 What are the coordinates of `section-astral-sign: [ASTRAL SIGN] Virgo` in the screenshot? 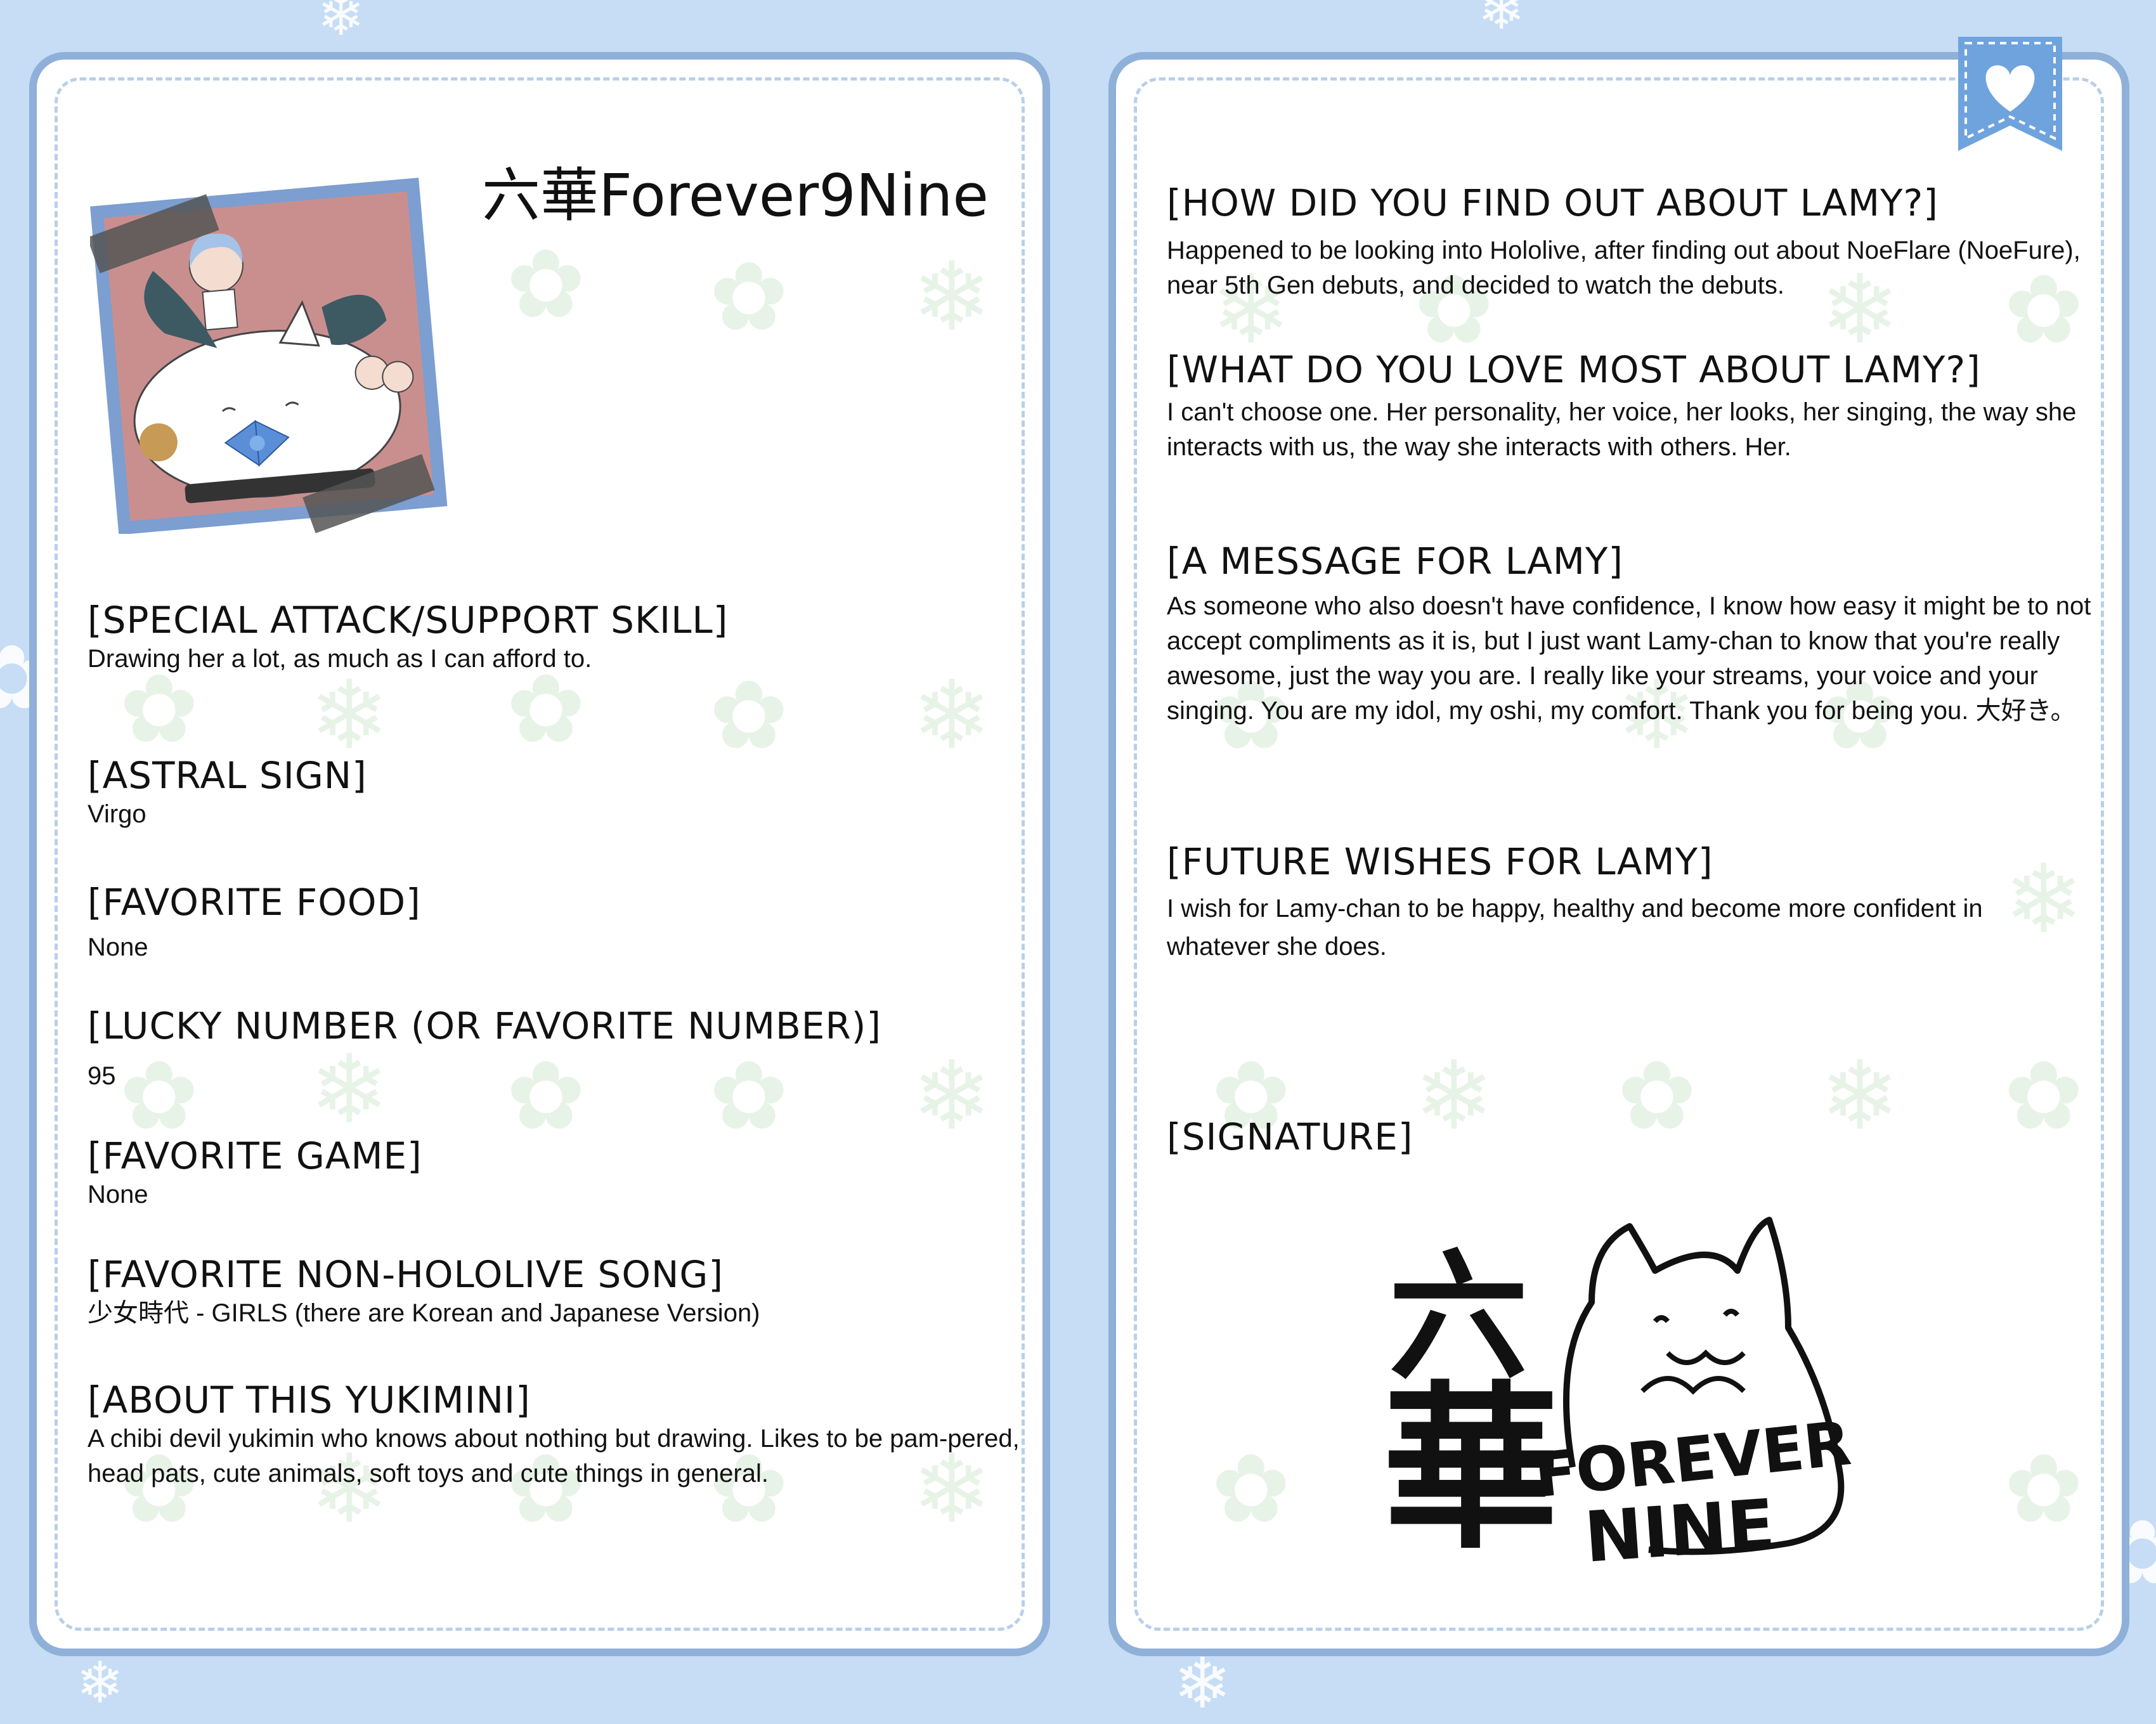 It's located at (557, 793).